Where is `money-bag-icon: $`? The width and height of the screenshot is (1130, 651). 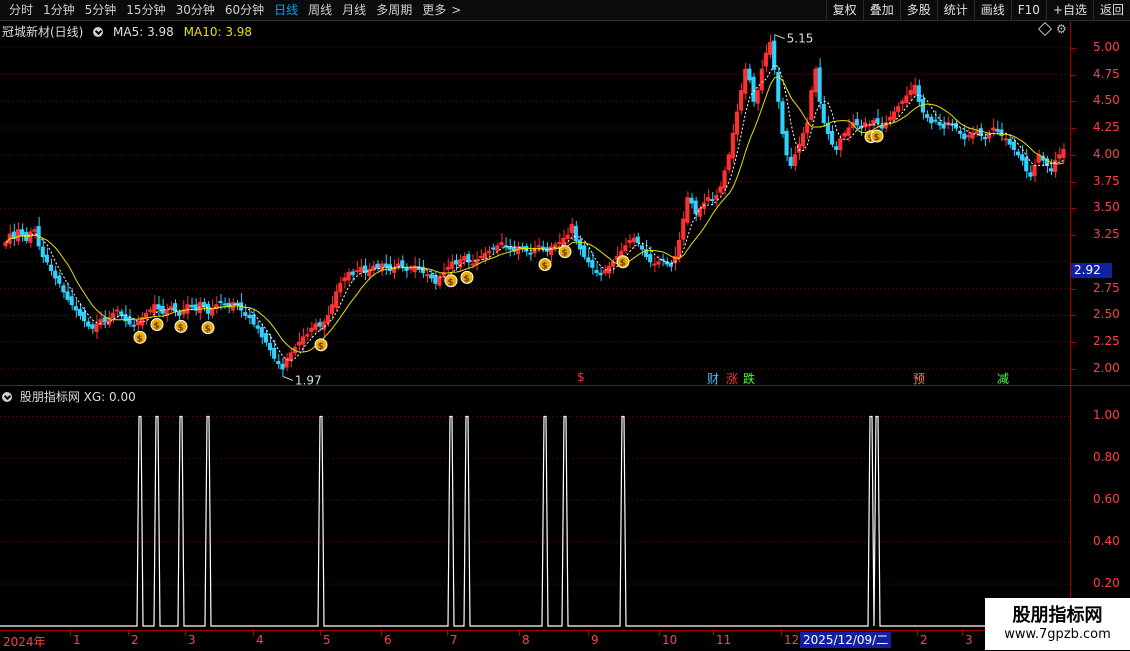 money-bag-icon: $ is located at coordinates (545, 265).